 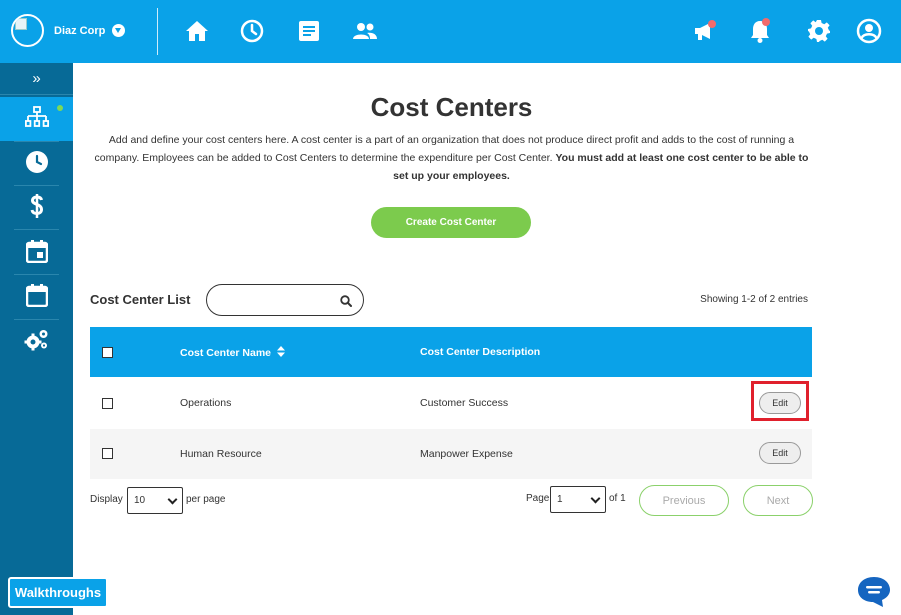 I want to click on sidebar-item-schedule, so click(x=36, y=253).